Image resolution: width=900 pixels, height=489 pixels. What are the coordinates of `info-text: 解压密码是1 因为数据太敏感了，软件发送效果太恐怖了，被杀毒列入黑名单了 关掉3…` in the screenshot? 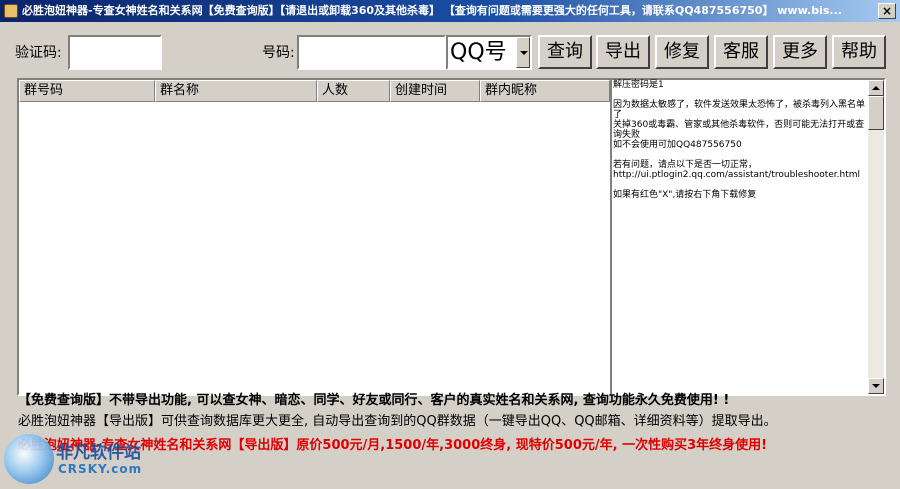 It's located at (740, 140).